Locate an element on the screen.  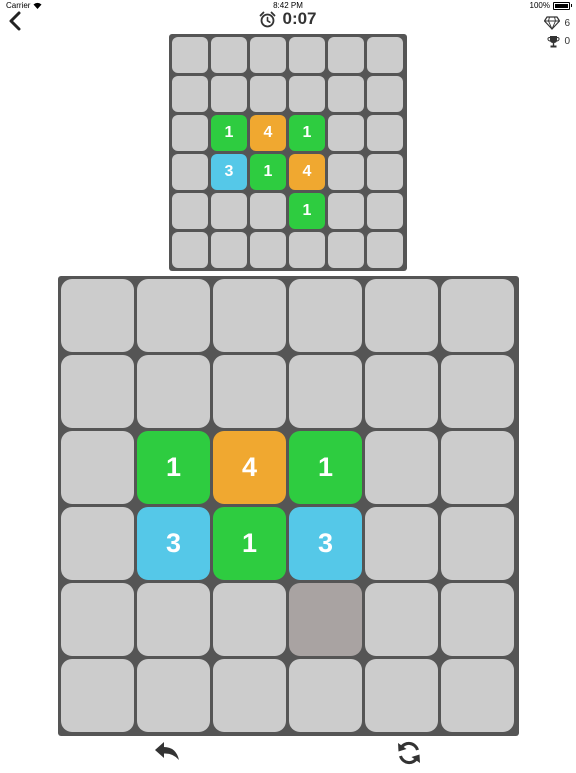
refresh-icon is located at coordinates (409, 753).